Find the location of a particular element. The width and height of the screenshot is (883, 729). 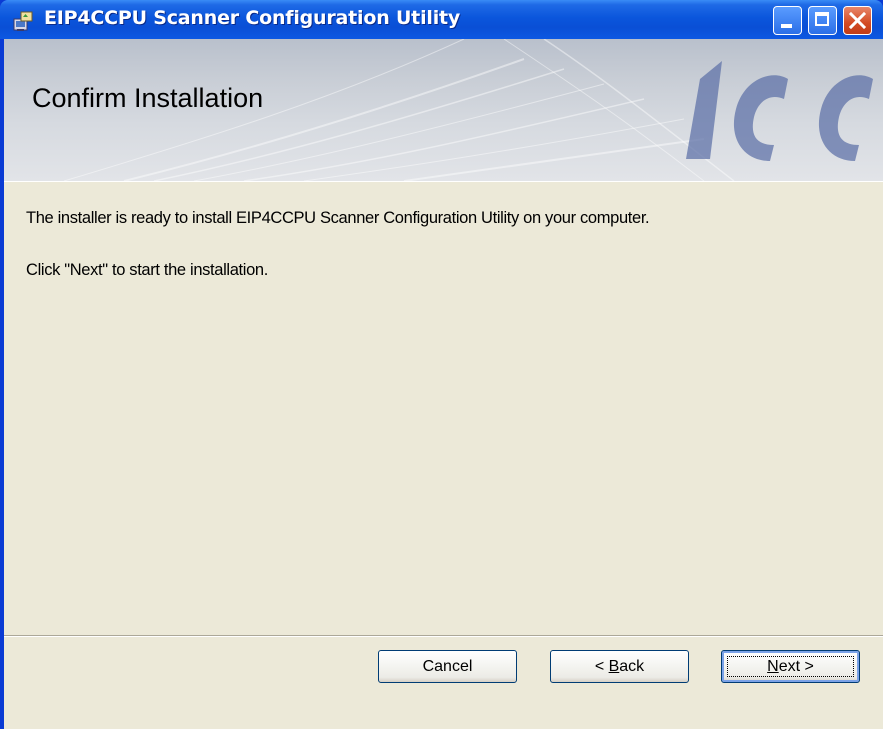

instruction-message: Click "Next" to start the installation. is located at coordinates (147, 270).